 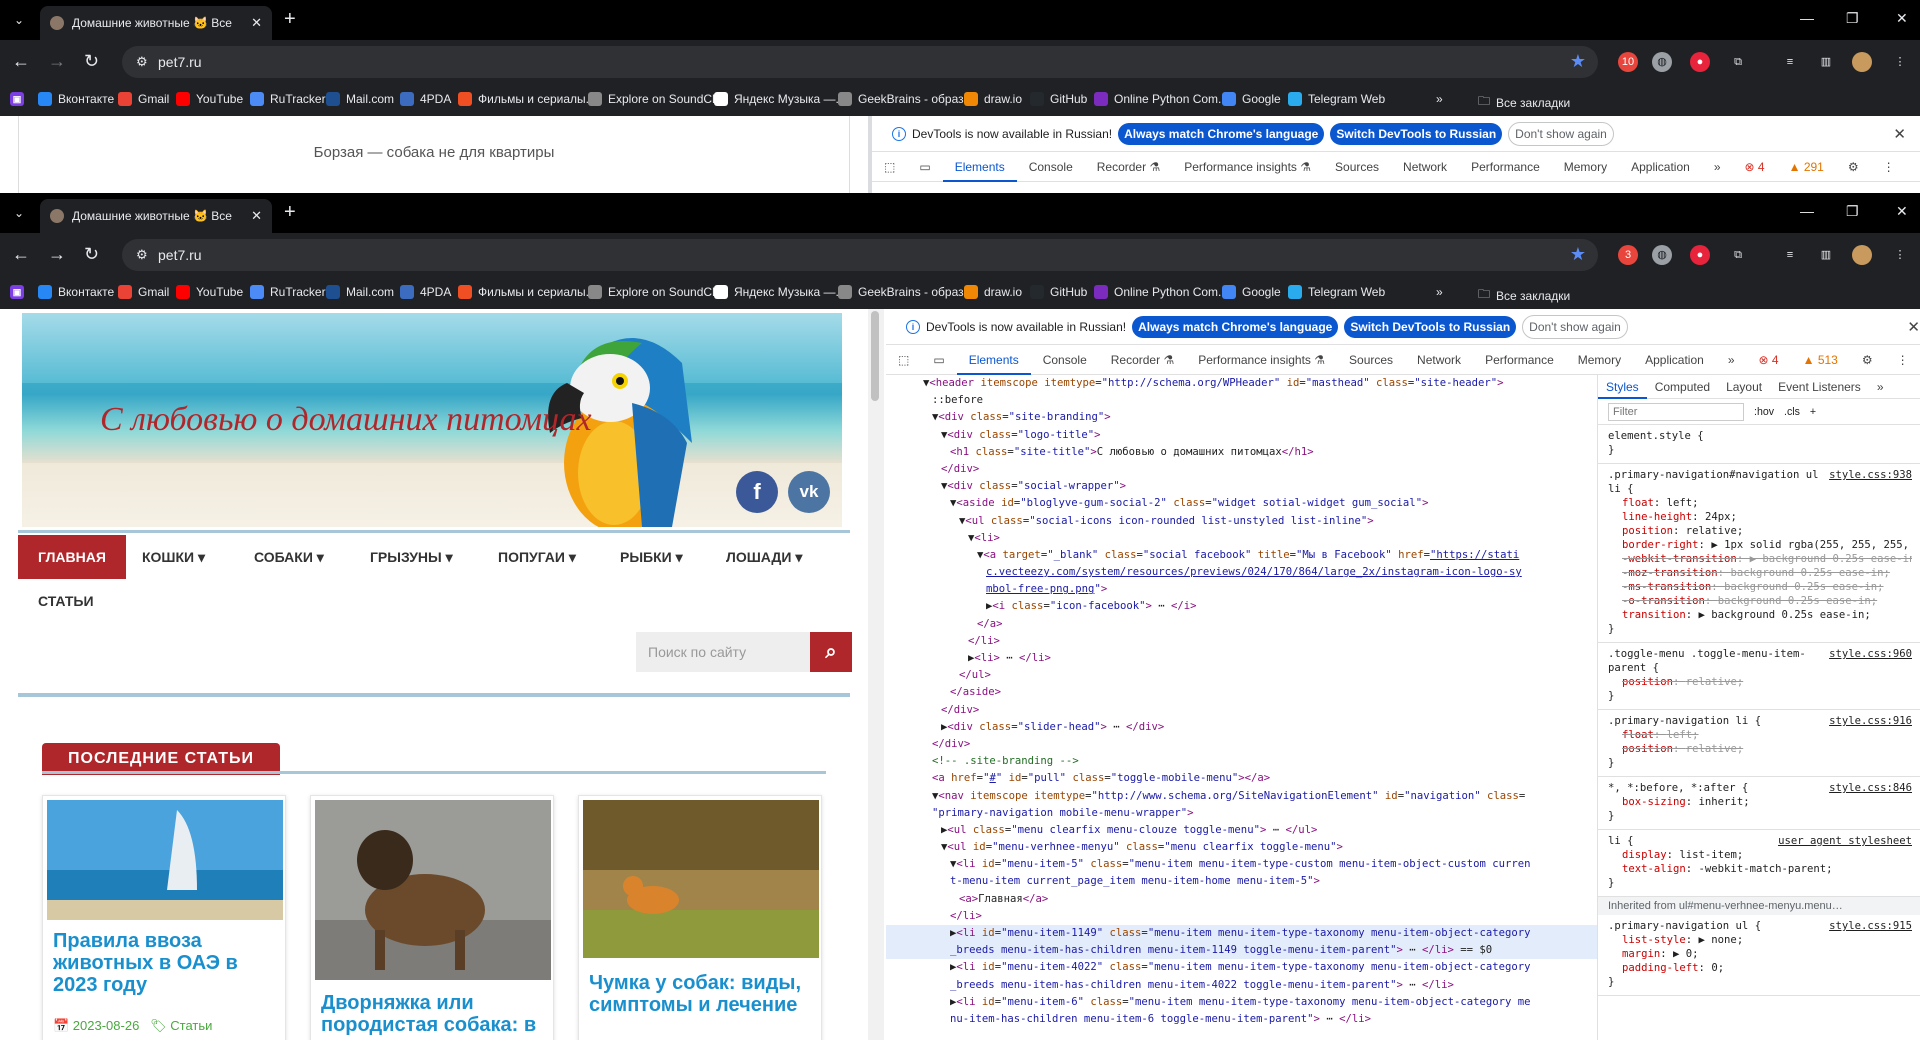 What do you see at coordinates (1241, 606) in the screenshot?
I see `dom-node-line: ▶<i class="icon-facebook"> ⋯ </i>` at bounding box center [1241, 606].